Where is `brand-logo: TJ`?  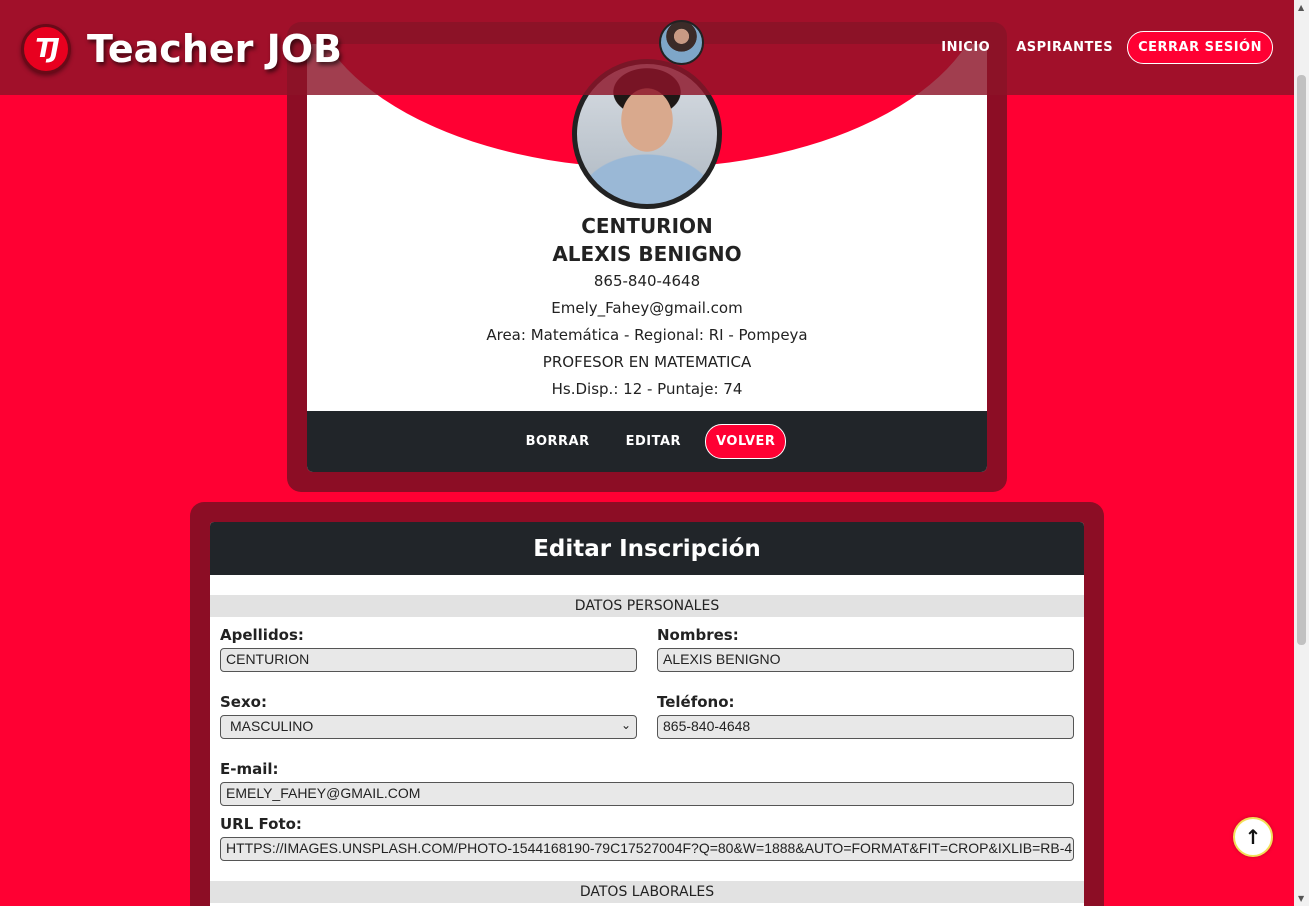
brand-logo: TJ is located at coordinates (46, 49).